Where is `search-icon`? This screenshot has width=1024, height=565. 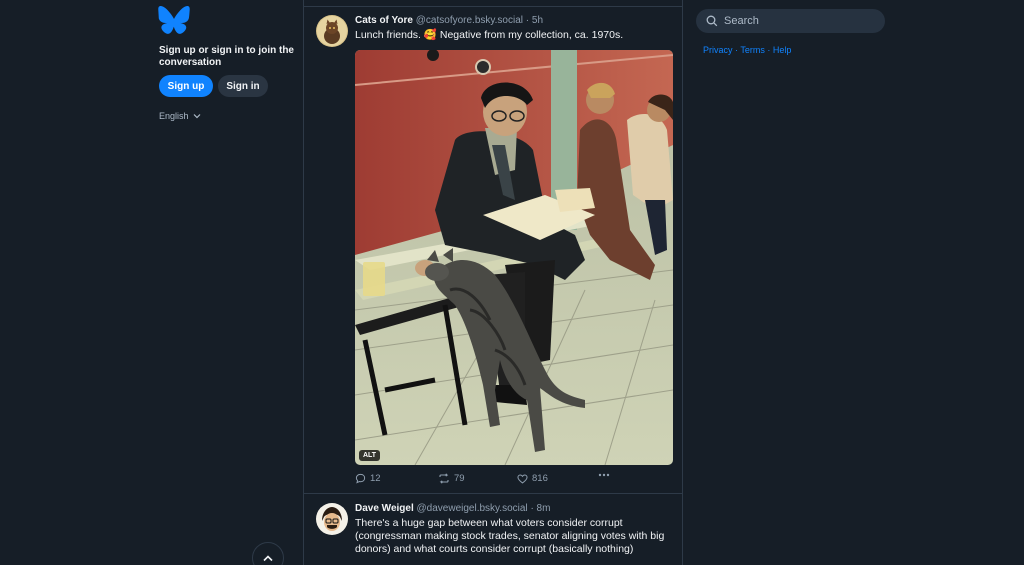 search-icon is located at coordinates (712, 21).